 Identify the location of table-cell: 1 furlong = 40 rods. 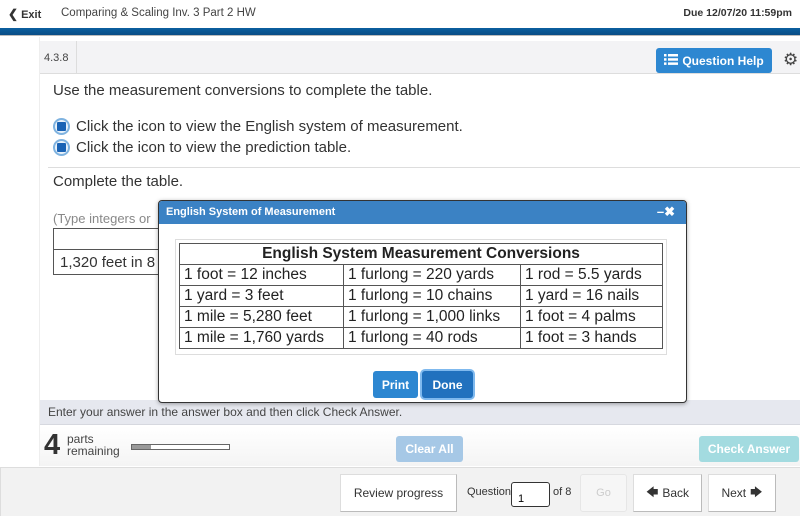
(432, 338).